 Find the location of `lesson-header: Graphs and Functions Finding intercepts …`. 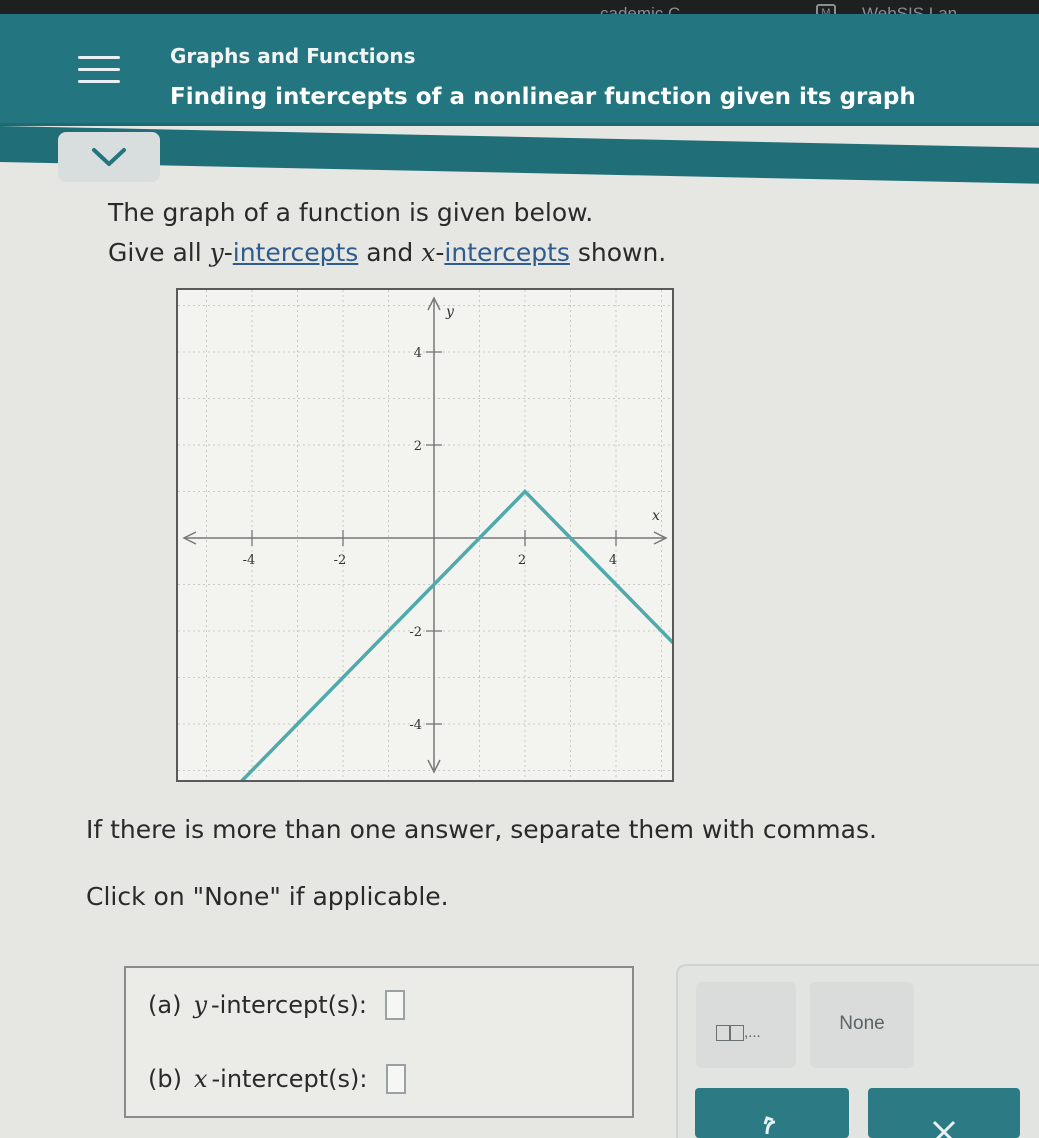

lesson-header: Graphs and Functions Finding intercepts … is located at coordinates (519, 70).